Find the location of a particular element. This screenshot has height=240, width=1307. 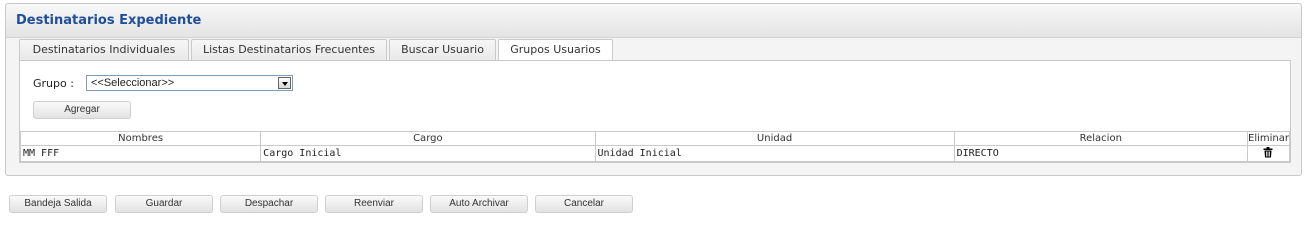

cell-eliminar is located at coordinates (1268, 153).